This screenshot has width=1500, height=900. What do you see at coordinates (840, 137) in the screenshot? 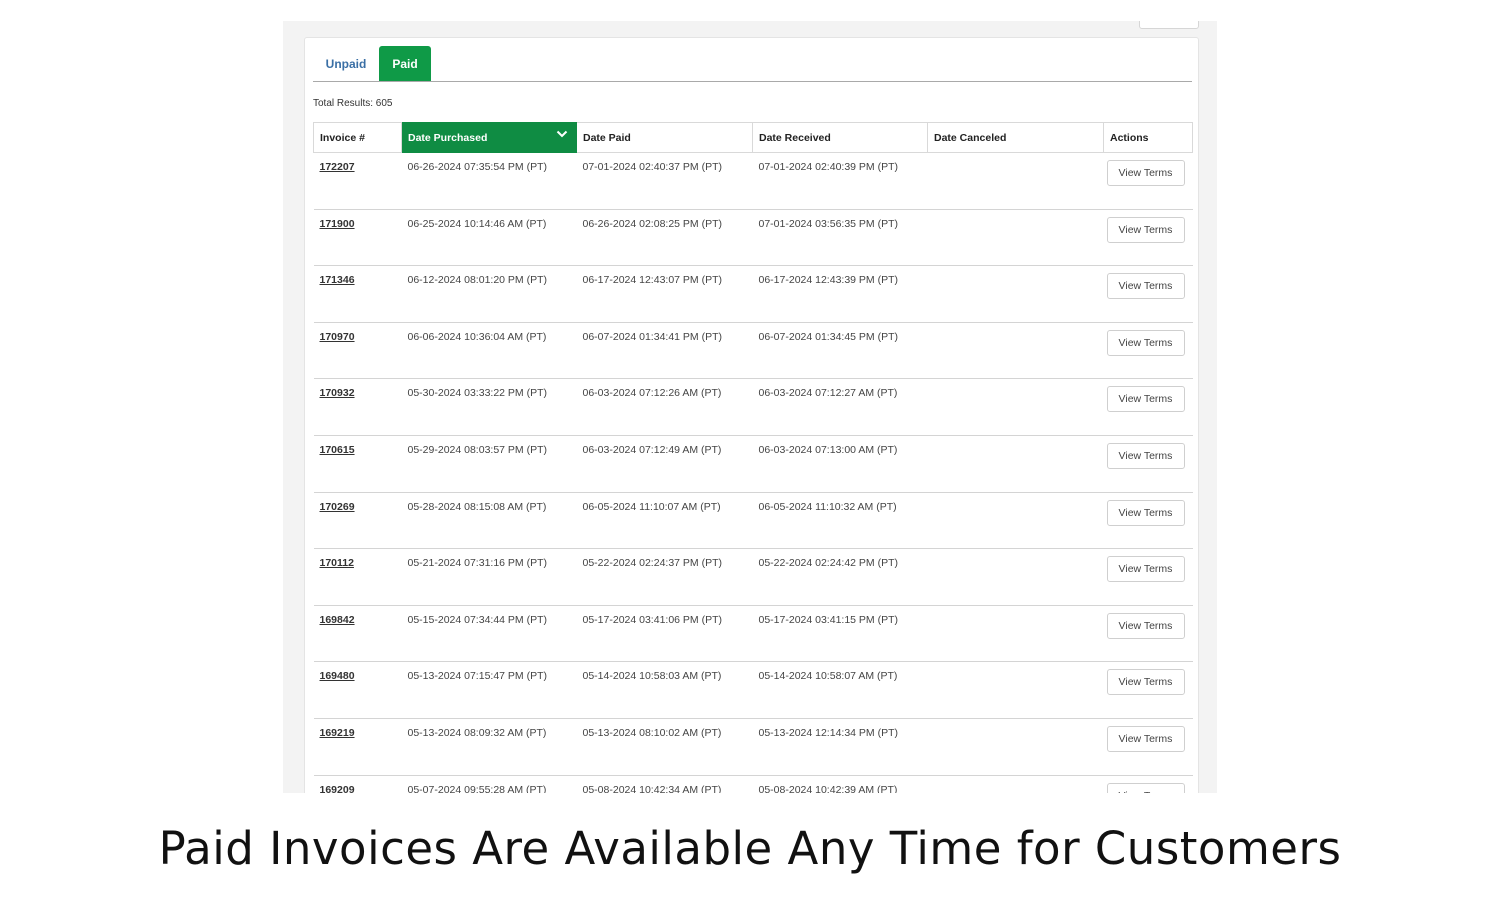
I see `column-header-date-received: Date Received` at bounding box center [840, 137].